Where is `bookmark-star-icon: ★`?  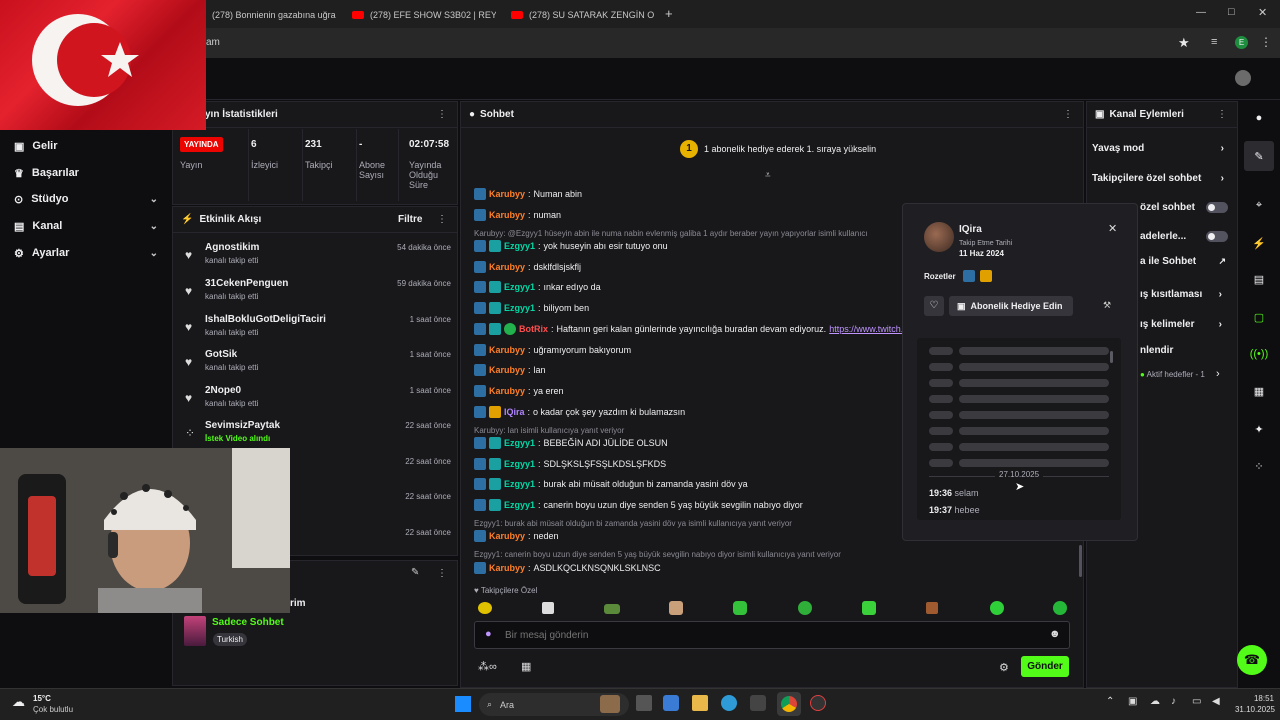
bookmark-star-icon: ★ is located at coordinates (1184, 43).